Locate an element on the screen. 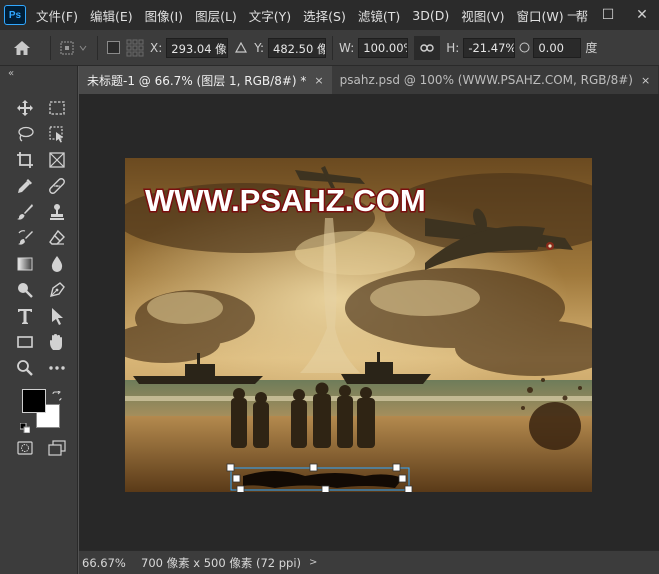  foreground-color-swatch is located at coordinates (34, 401).